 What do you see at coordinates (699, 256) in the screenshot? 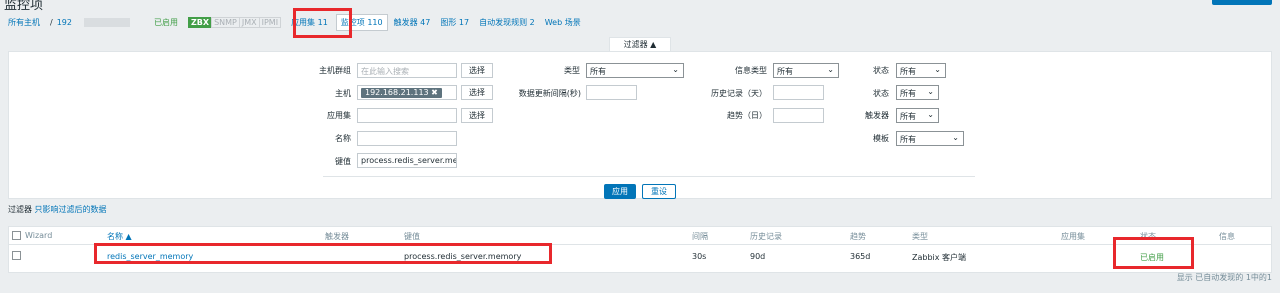
I see `item-interval: 30s` at bounding box center [699, 256].